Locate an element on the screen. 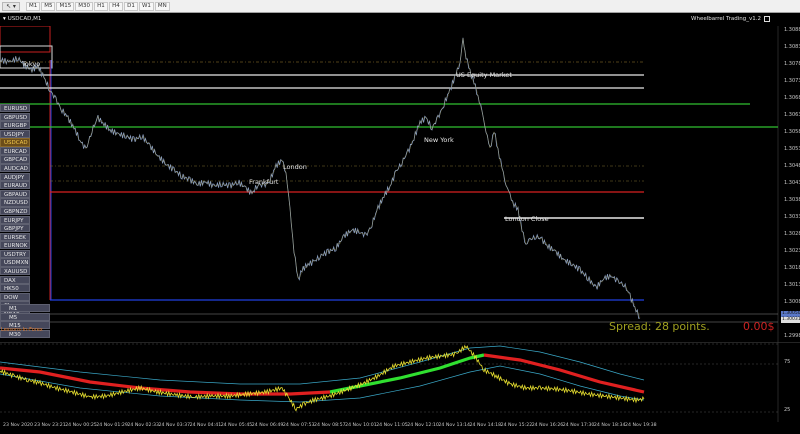 This screenshot has height=434, width=800. time-axis-label: 24 Nov 12:10 is located at coordinates (423, 425).